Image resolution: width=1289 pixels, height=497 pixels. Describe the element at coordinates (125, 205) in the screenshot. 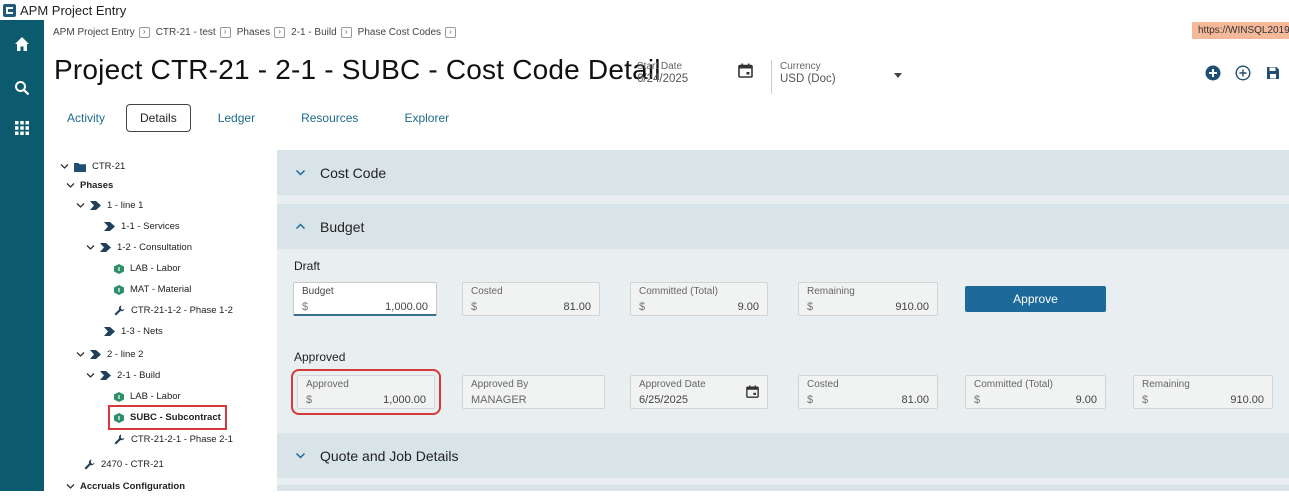

I see `tree-label: 1 - line 1` at that location.